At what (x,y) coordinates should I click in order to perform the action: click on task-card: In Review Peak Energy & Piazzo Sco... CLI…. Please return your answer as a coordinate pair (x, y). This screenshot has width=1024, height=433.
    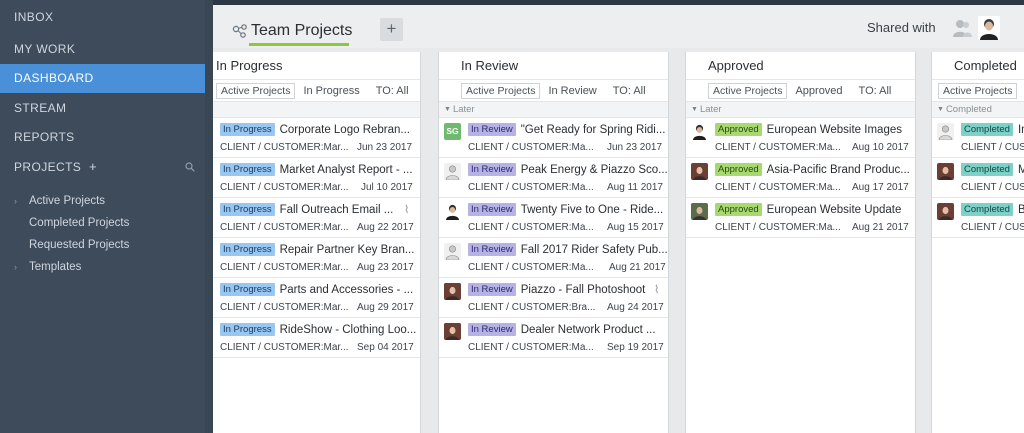
    Looking at the image, I should click on (553, 178).